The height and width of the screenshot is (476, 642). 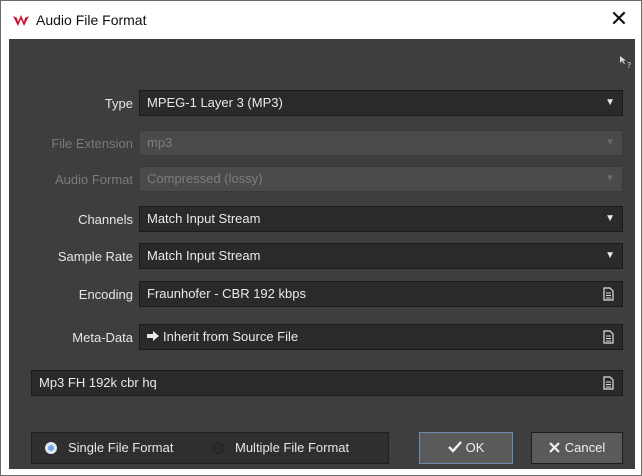 I want to click on close-button: ✕, so click(x=619, y=20).